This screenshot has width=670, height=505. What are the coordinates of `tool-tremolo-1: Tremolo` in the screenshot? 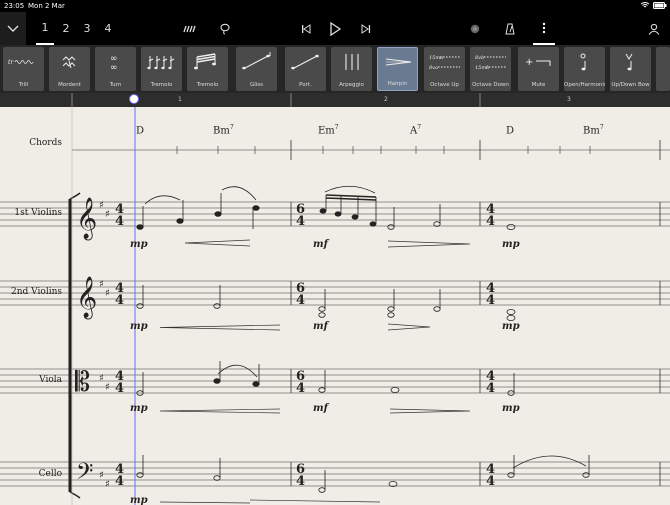 It's located at (161, 69).